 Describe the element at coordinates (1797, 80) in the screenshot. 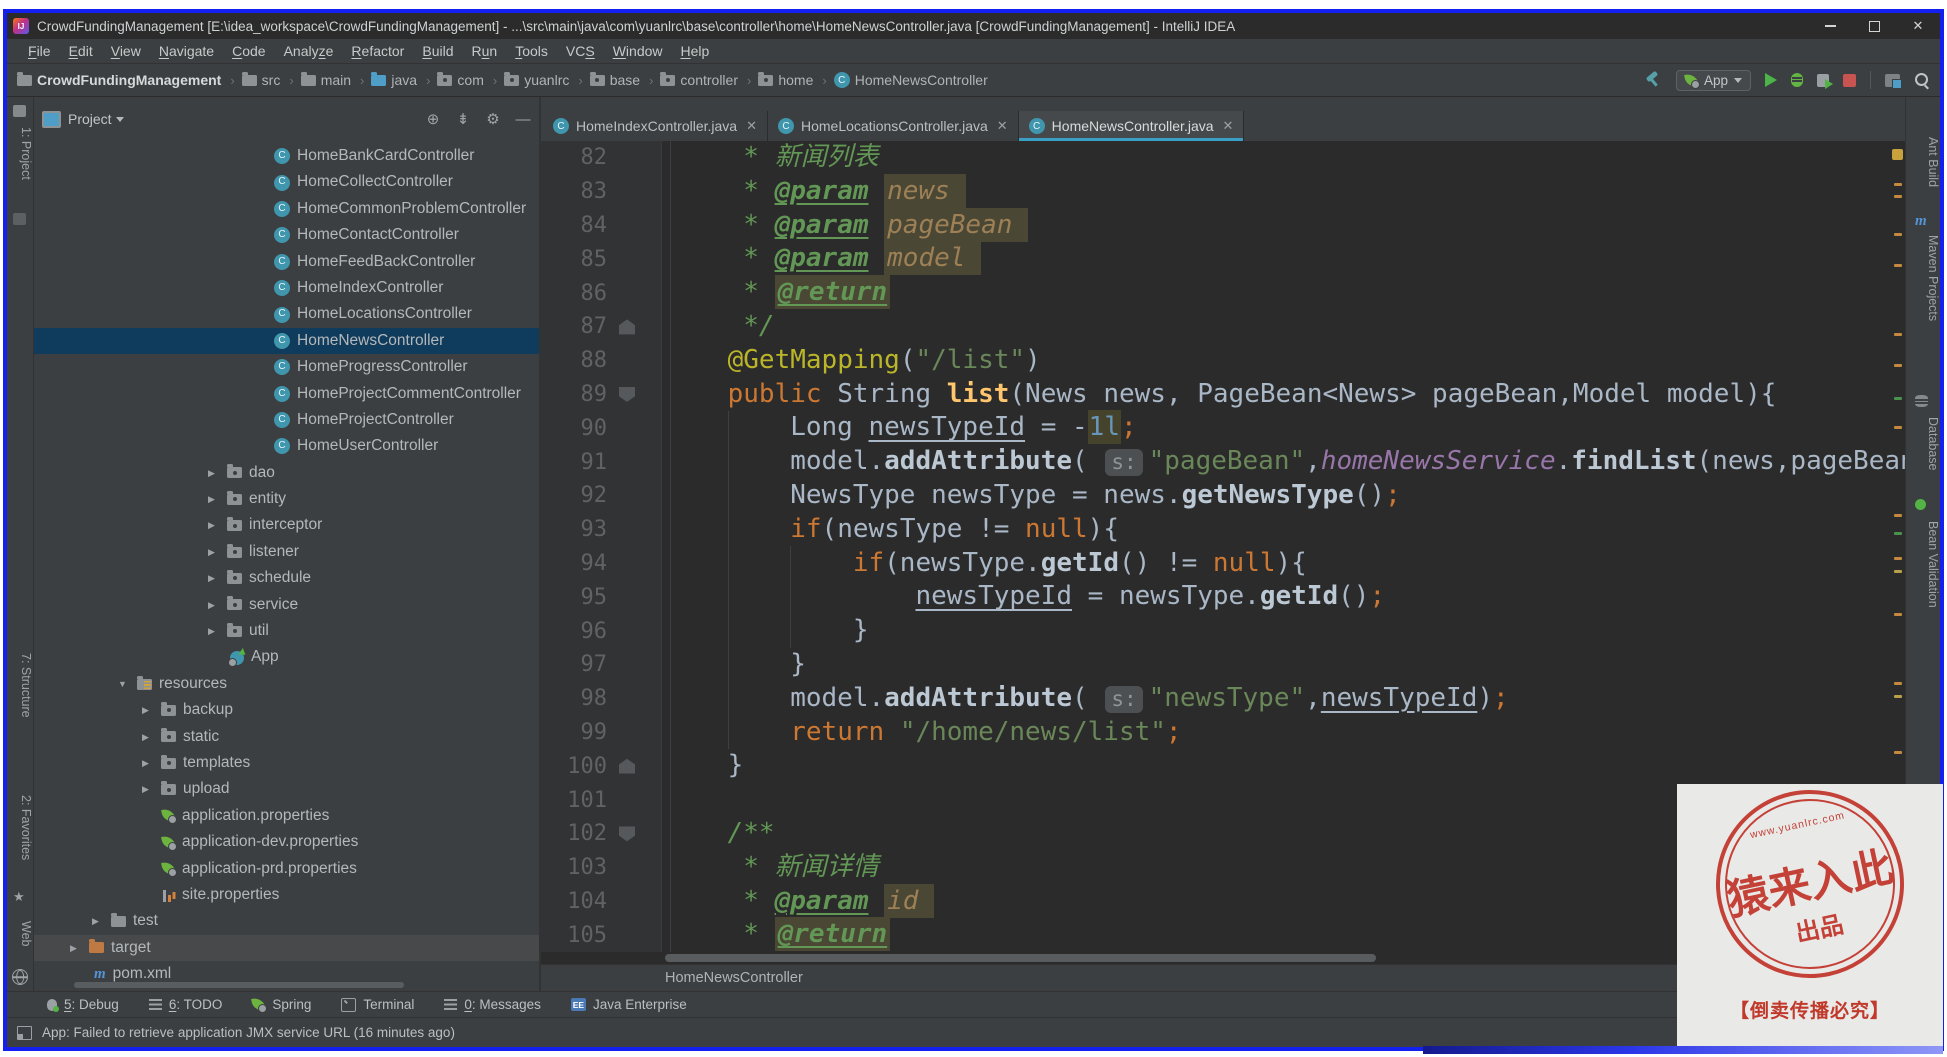

I see `debug-button` at that location.